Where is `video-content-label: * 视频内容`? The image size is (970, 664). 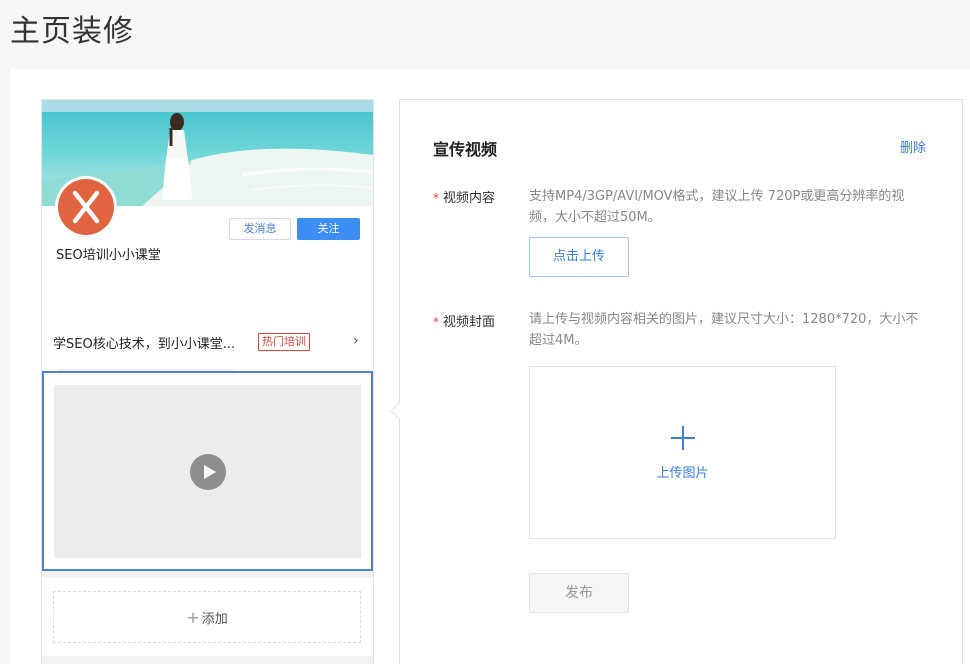 video-content-label: * 视频内容 is located at coordinates (464, 196).